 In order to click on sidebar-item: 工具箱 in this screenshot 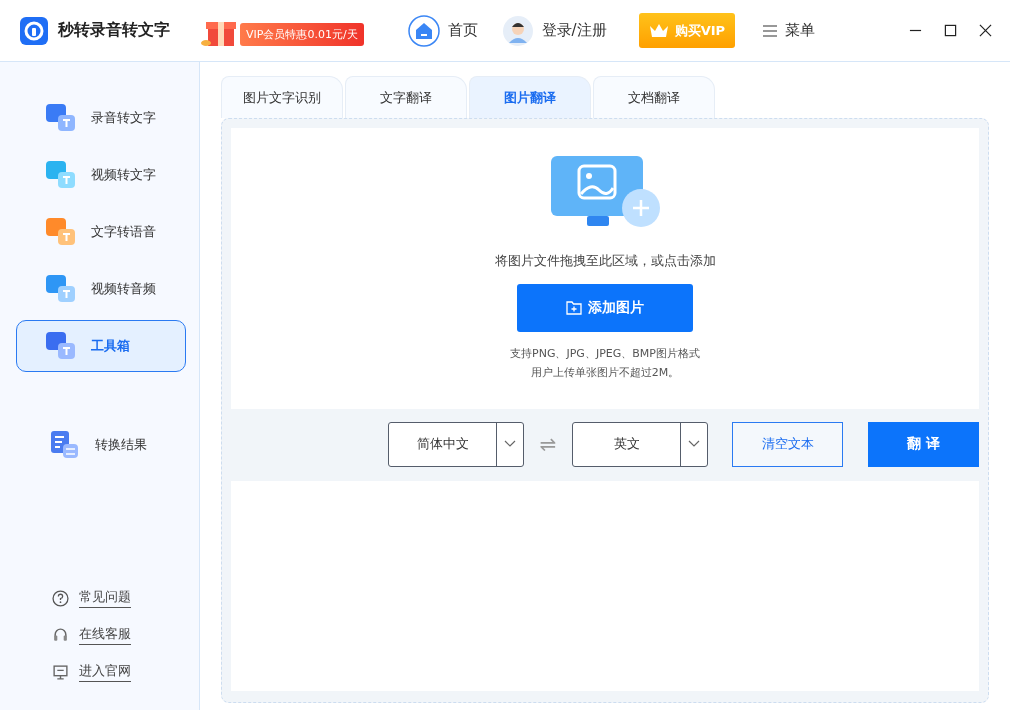, I will do `click(101, 346)`.